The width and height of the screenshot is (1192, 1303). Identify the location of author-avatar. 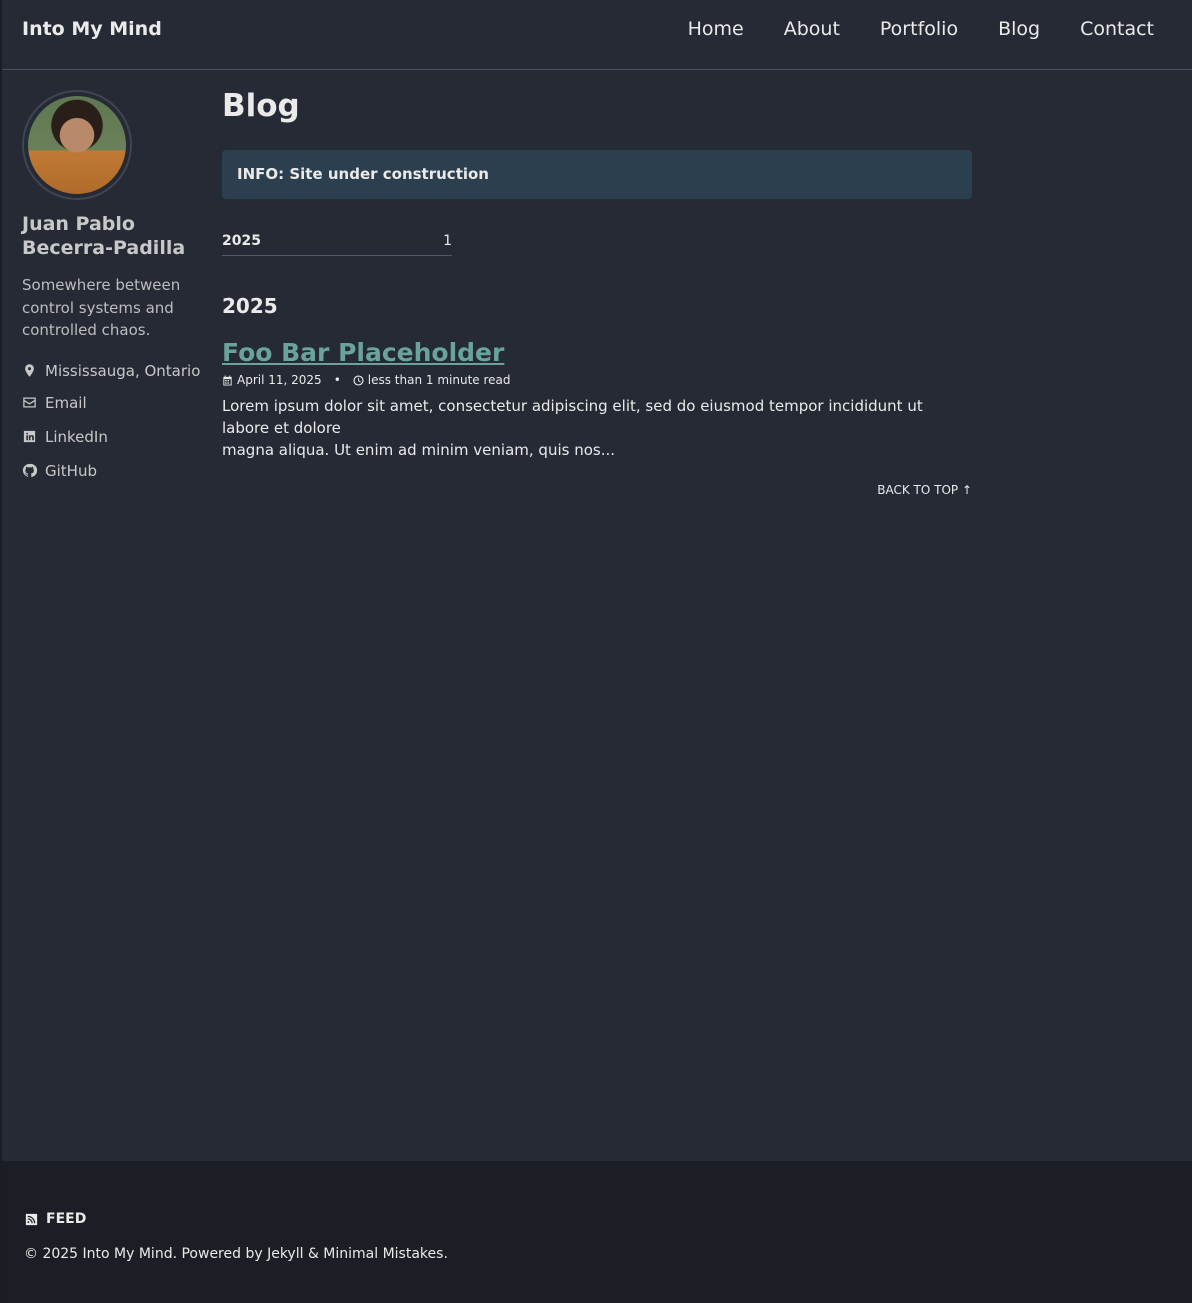
(77, 145).